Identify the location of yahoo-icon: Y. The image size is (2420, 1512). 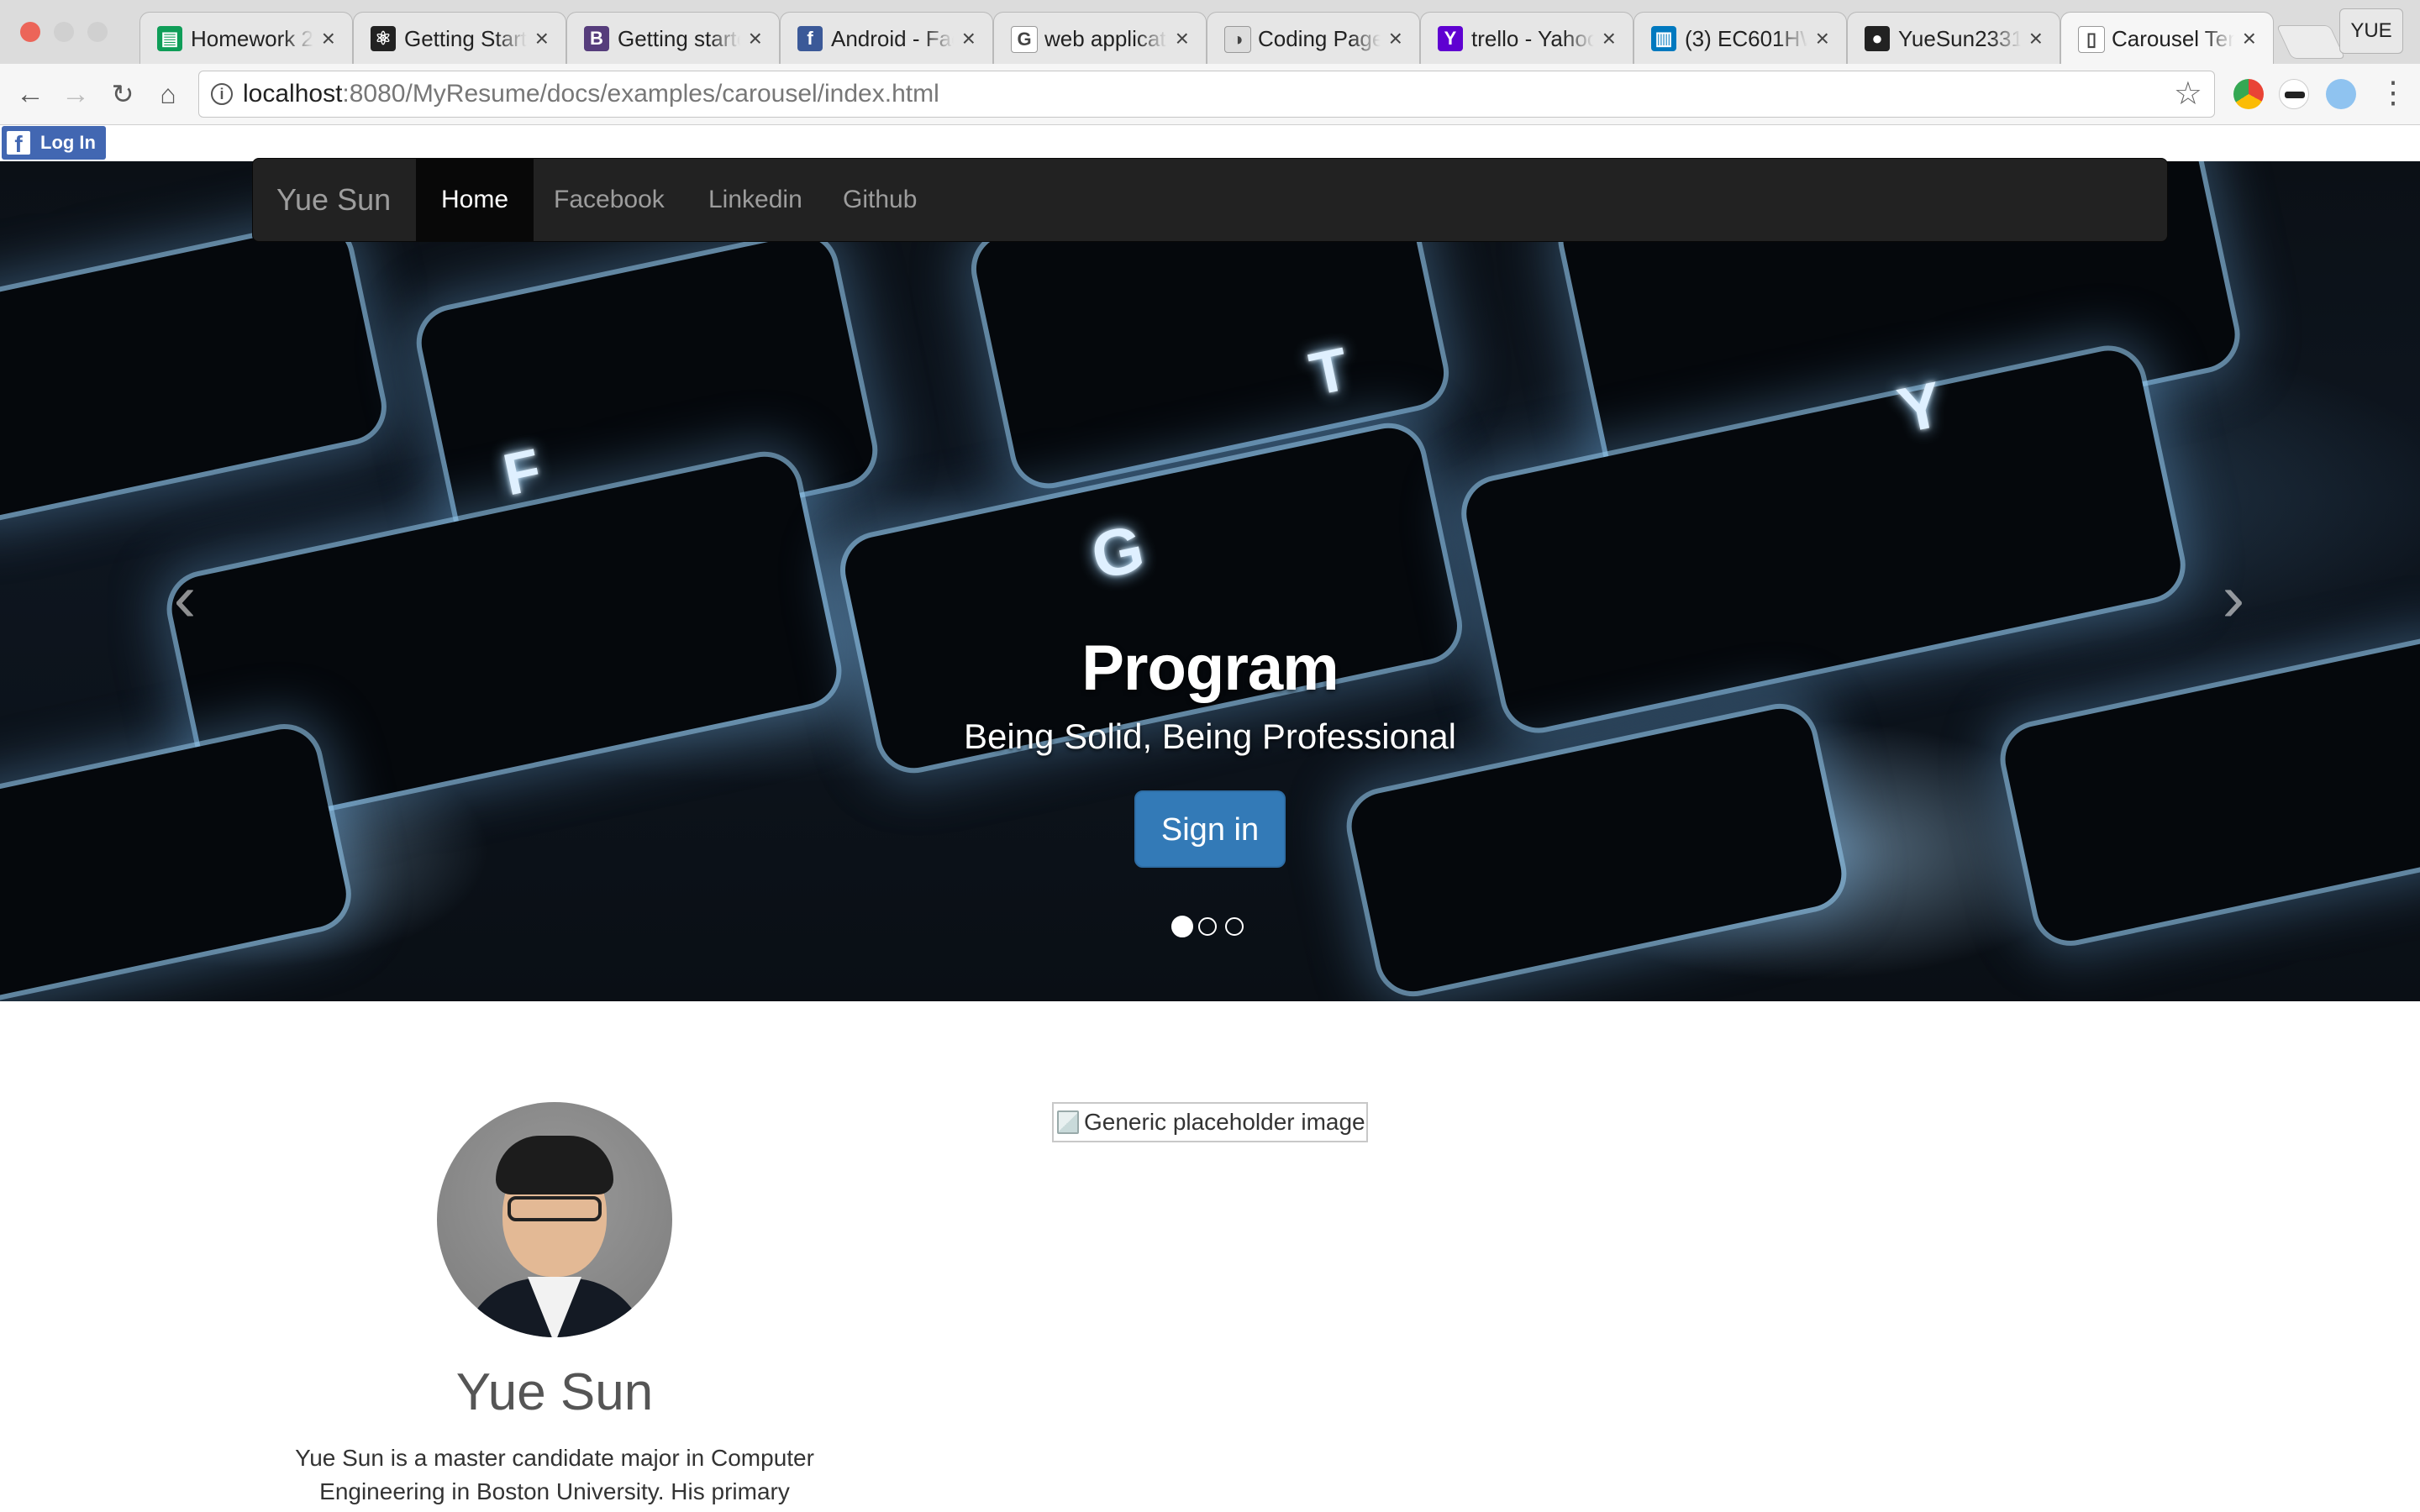
(1450, 38).